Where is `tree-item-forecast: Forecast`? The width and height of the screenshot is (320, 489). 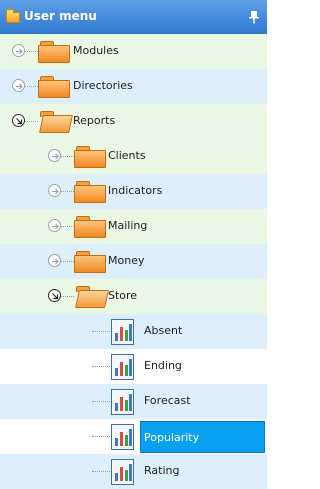 tree-item-forecast: Forecast is located at coordinates (133, 401).